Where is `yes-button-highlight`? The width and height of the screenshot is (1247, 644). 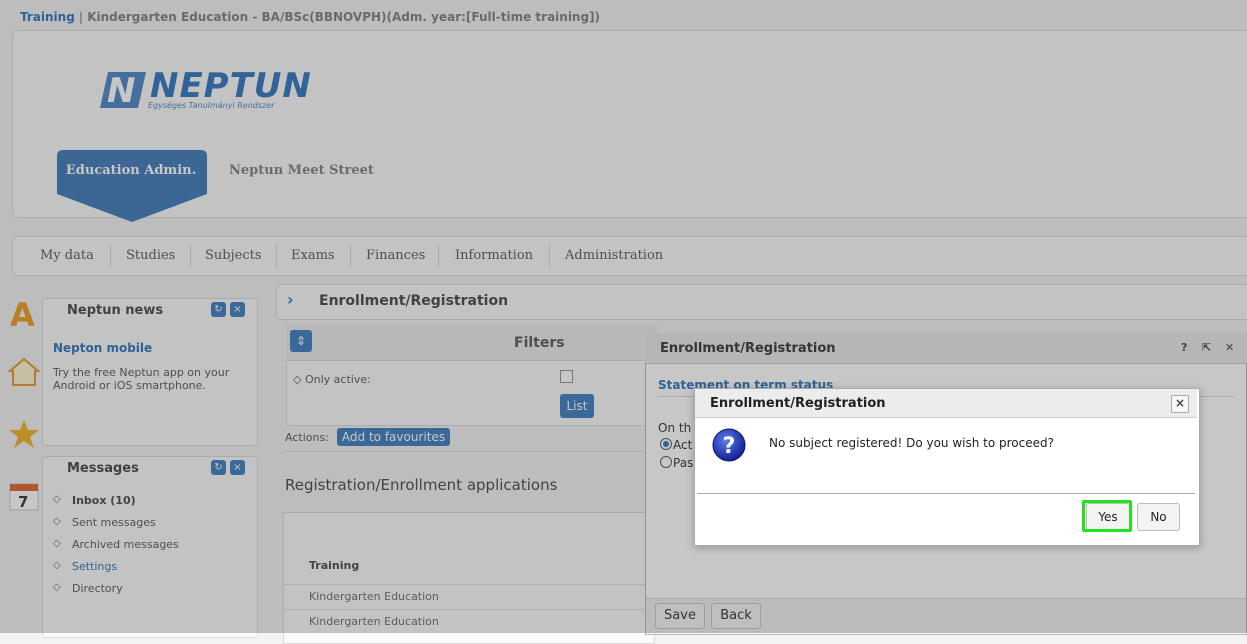 yes-button-highlight is located at coordinates (1107, 516).